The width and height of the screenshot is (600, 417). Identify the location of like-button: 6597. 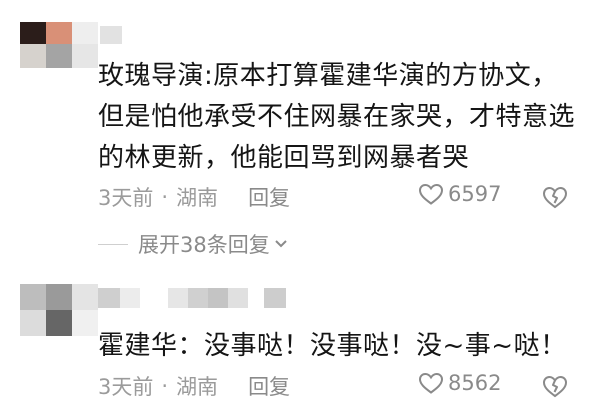
(459, 194).